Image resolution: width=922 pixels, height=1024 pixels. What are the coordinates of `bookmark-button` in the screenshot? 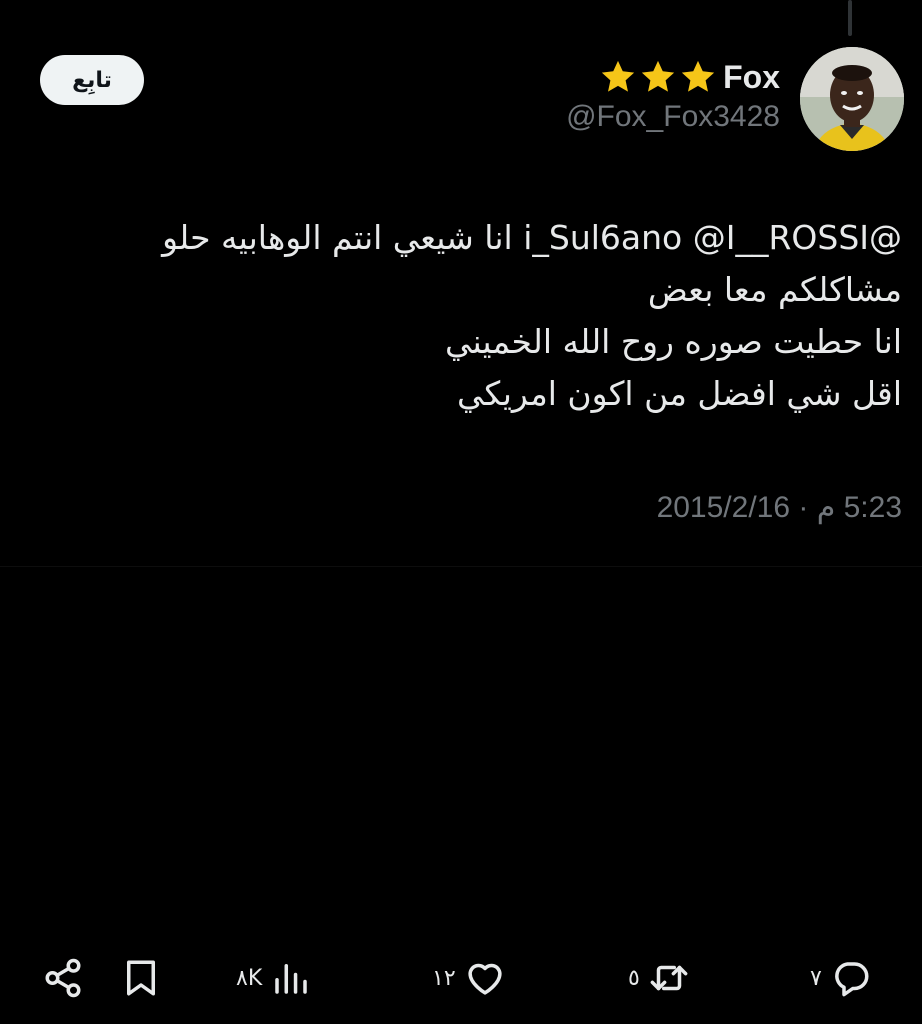 It's located at (141, 978).